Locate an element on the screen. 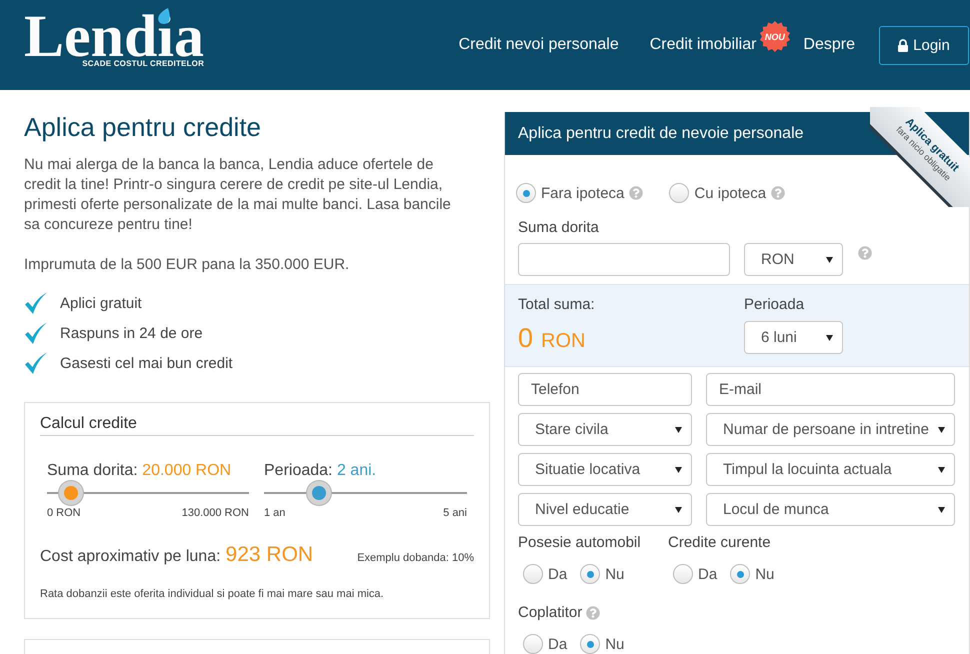 This screenshot has width=970, height=654. question-label: Posesie automobil is located at coordinates (579, 543).